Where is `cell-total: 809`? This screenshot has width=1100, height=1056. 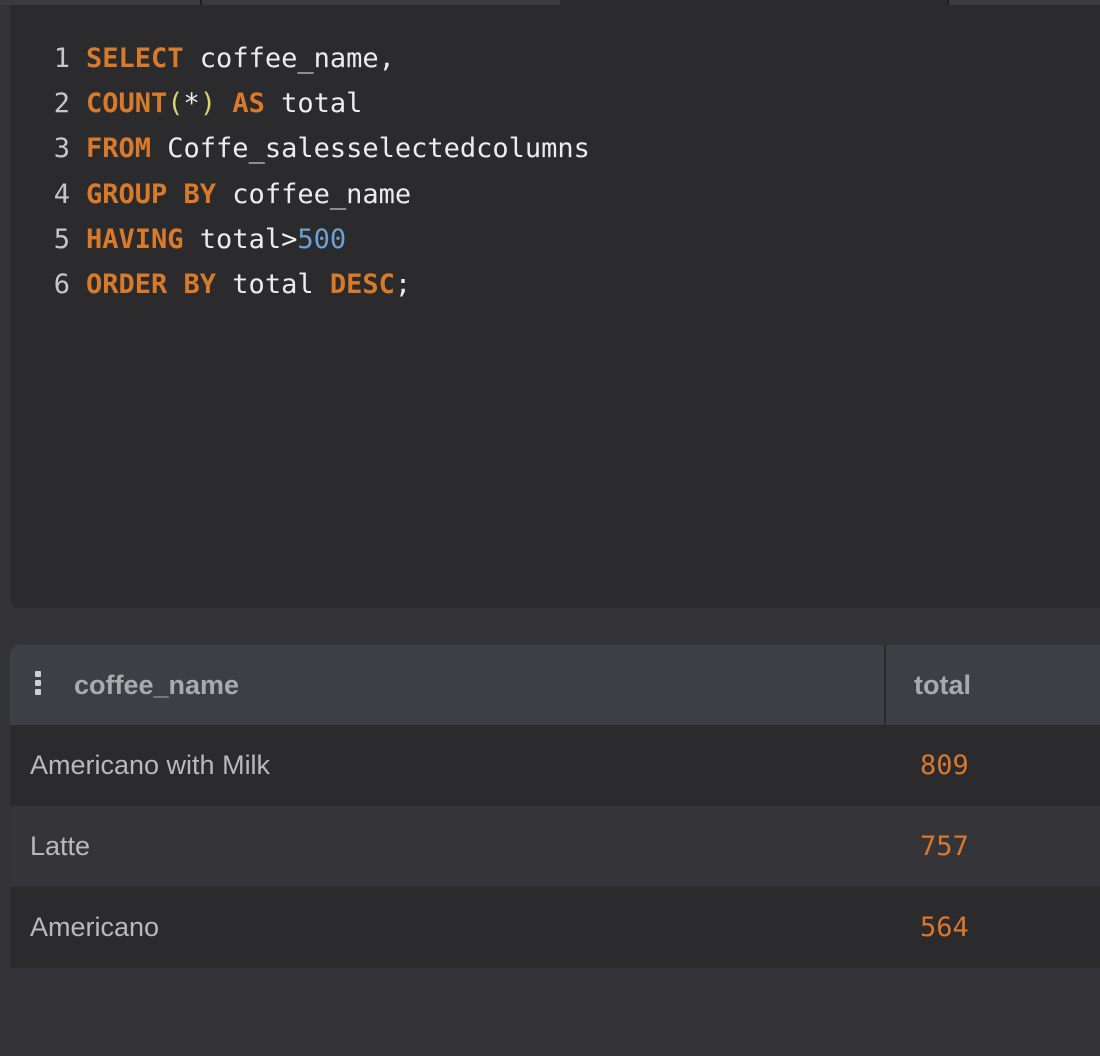 cell-total: 809 is located at coordinates (944, 765).